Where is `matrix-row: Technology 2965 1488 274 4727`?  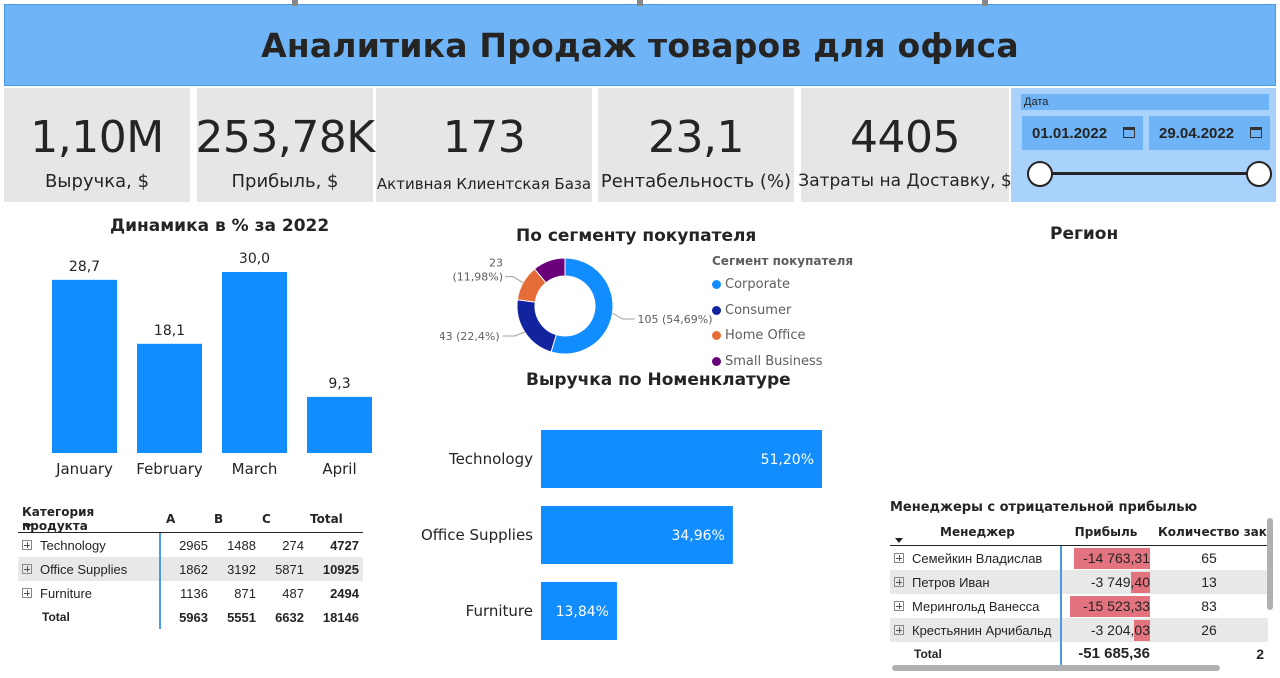
matrix-row: Technology 2965 1488 274 4727 is located at coordinates (190, 545).